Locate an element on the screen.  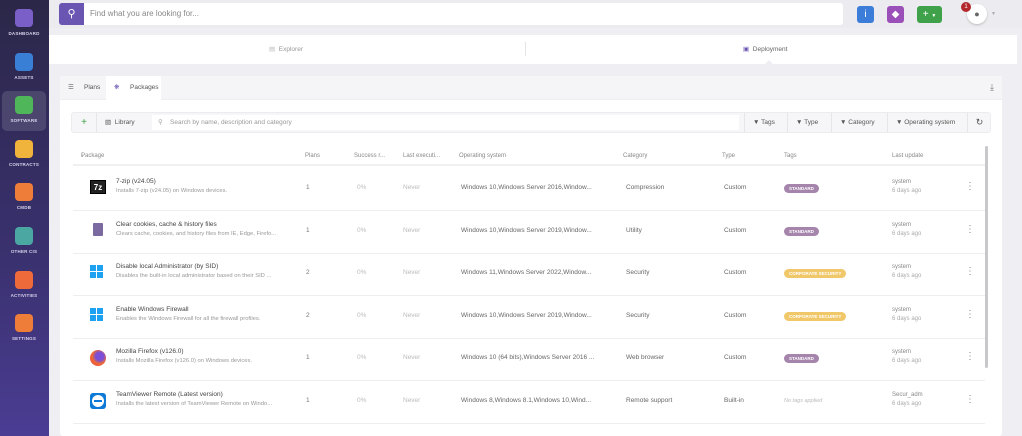
sidebar-item-activities: ACTIVITIES is located at coordinates (24, 286).